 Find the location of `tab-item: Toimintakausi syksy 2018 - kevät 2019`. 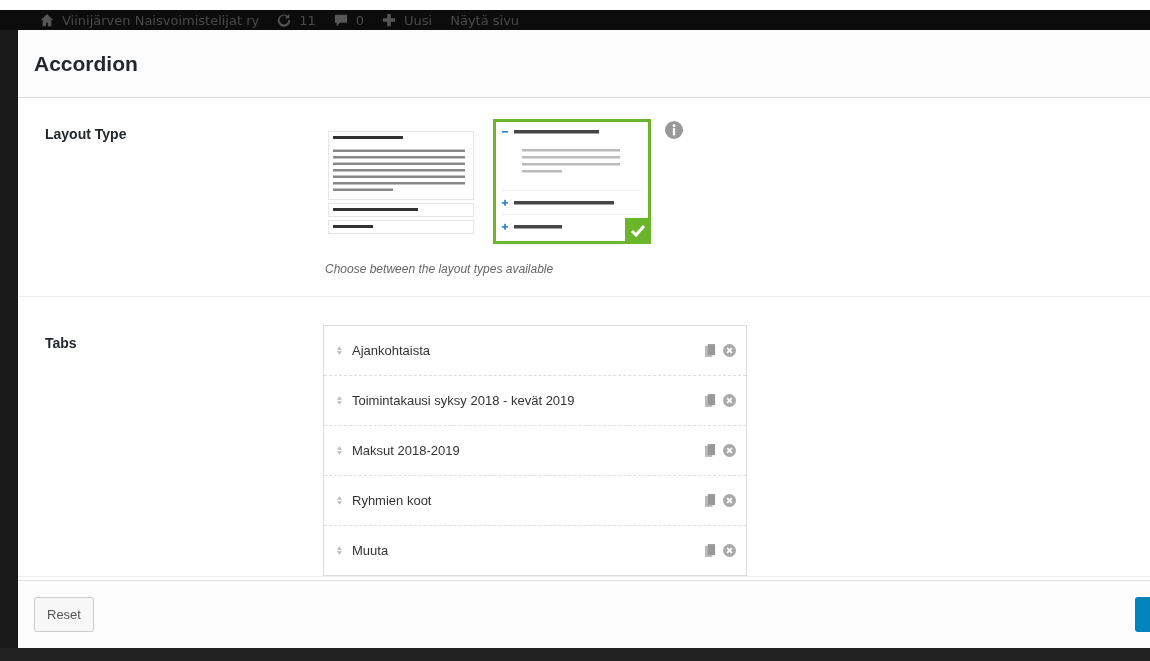

tab-item: Toimintakausi syksy 2018 - kevät 2019 is located at coordinates (535, 401).